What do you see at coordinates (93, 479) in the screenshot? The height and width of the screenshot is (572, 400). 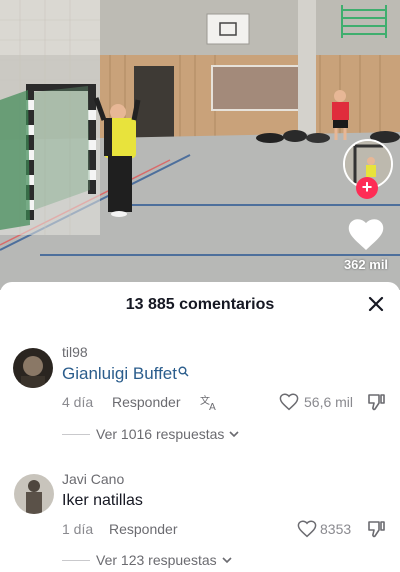 I see `comment-username: Javi Cano` at bounding box center [93, 479].